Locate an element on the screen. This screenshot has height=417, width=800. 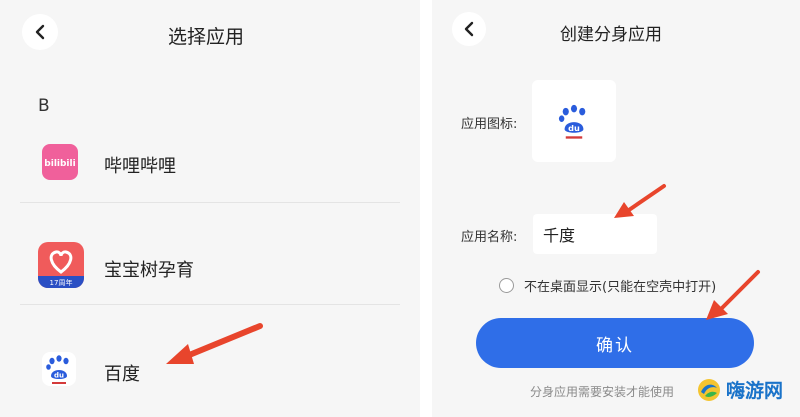
hide-desktop-radio is located at coordinates (506, 285).